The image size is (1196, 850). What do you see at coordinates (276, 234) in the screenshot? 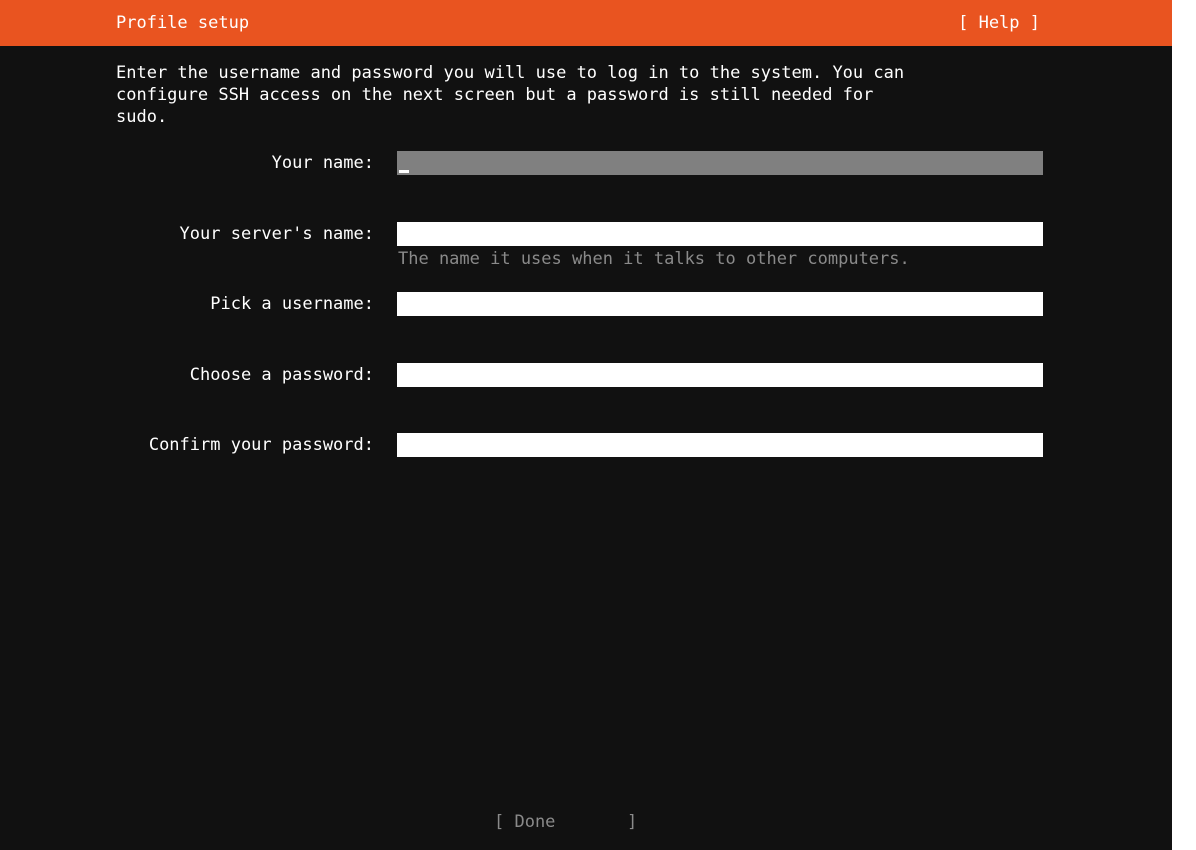
I see `server-name-label: Your server's name:` at bounding box center [276, 234].